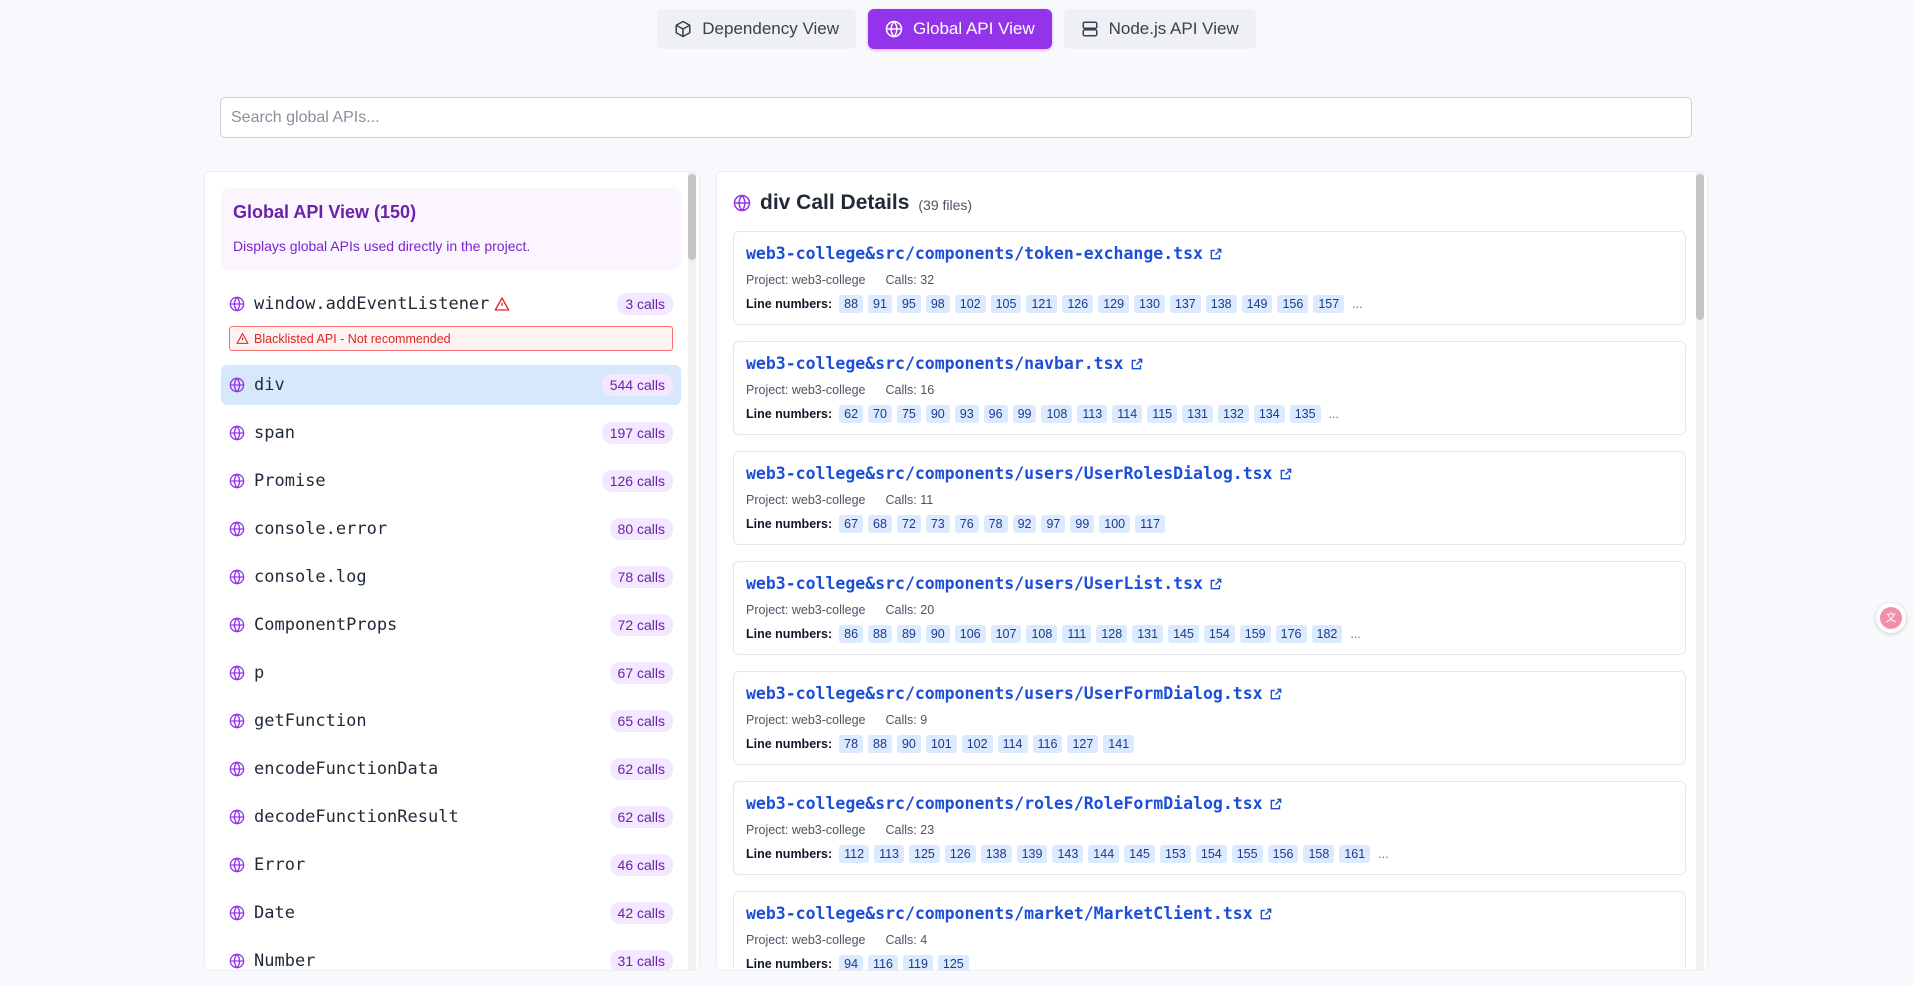  Describe the element at coordinates (1255, 634) in the screenshot. I see `line-number-chip: 159` at that location.